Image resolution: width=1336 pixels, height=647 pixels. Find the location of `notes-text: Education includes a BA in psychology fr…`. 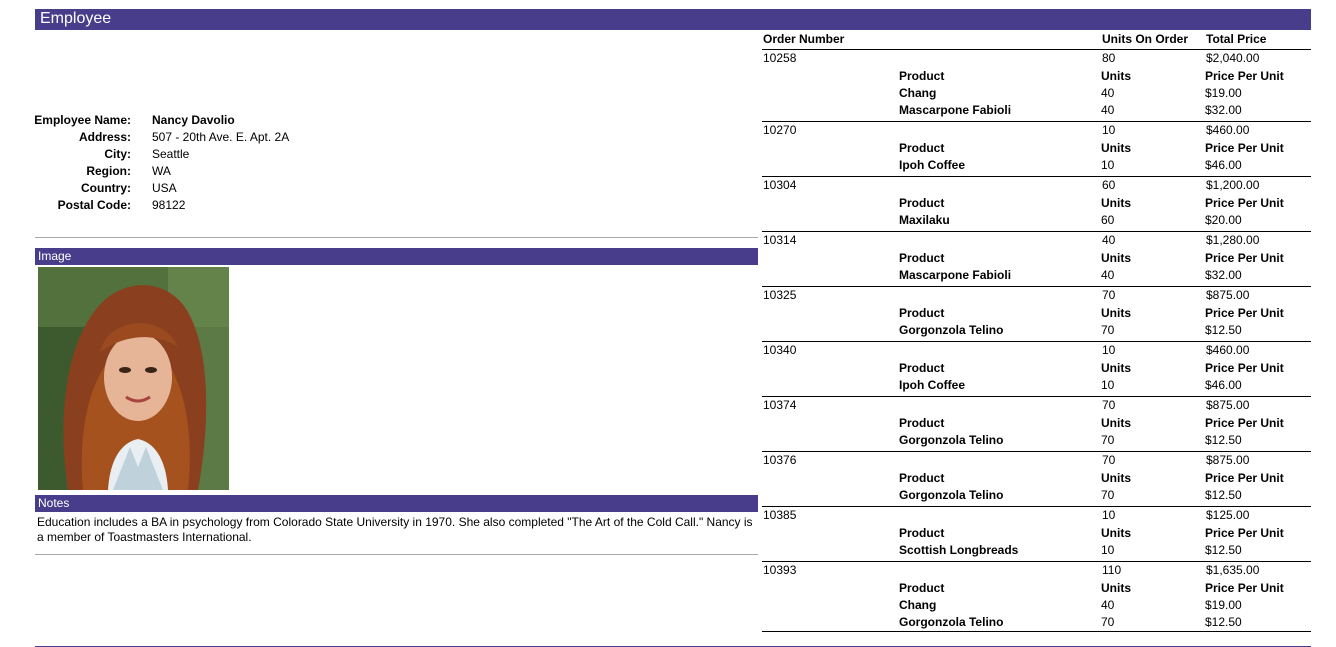

notes-text: Education includes a BA in psychology fr… is located at coordinates (395, 529).